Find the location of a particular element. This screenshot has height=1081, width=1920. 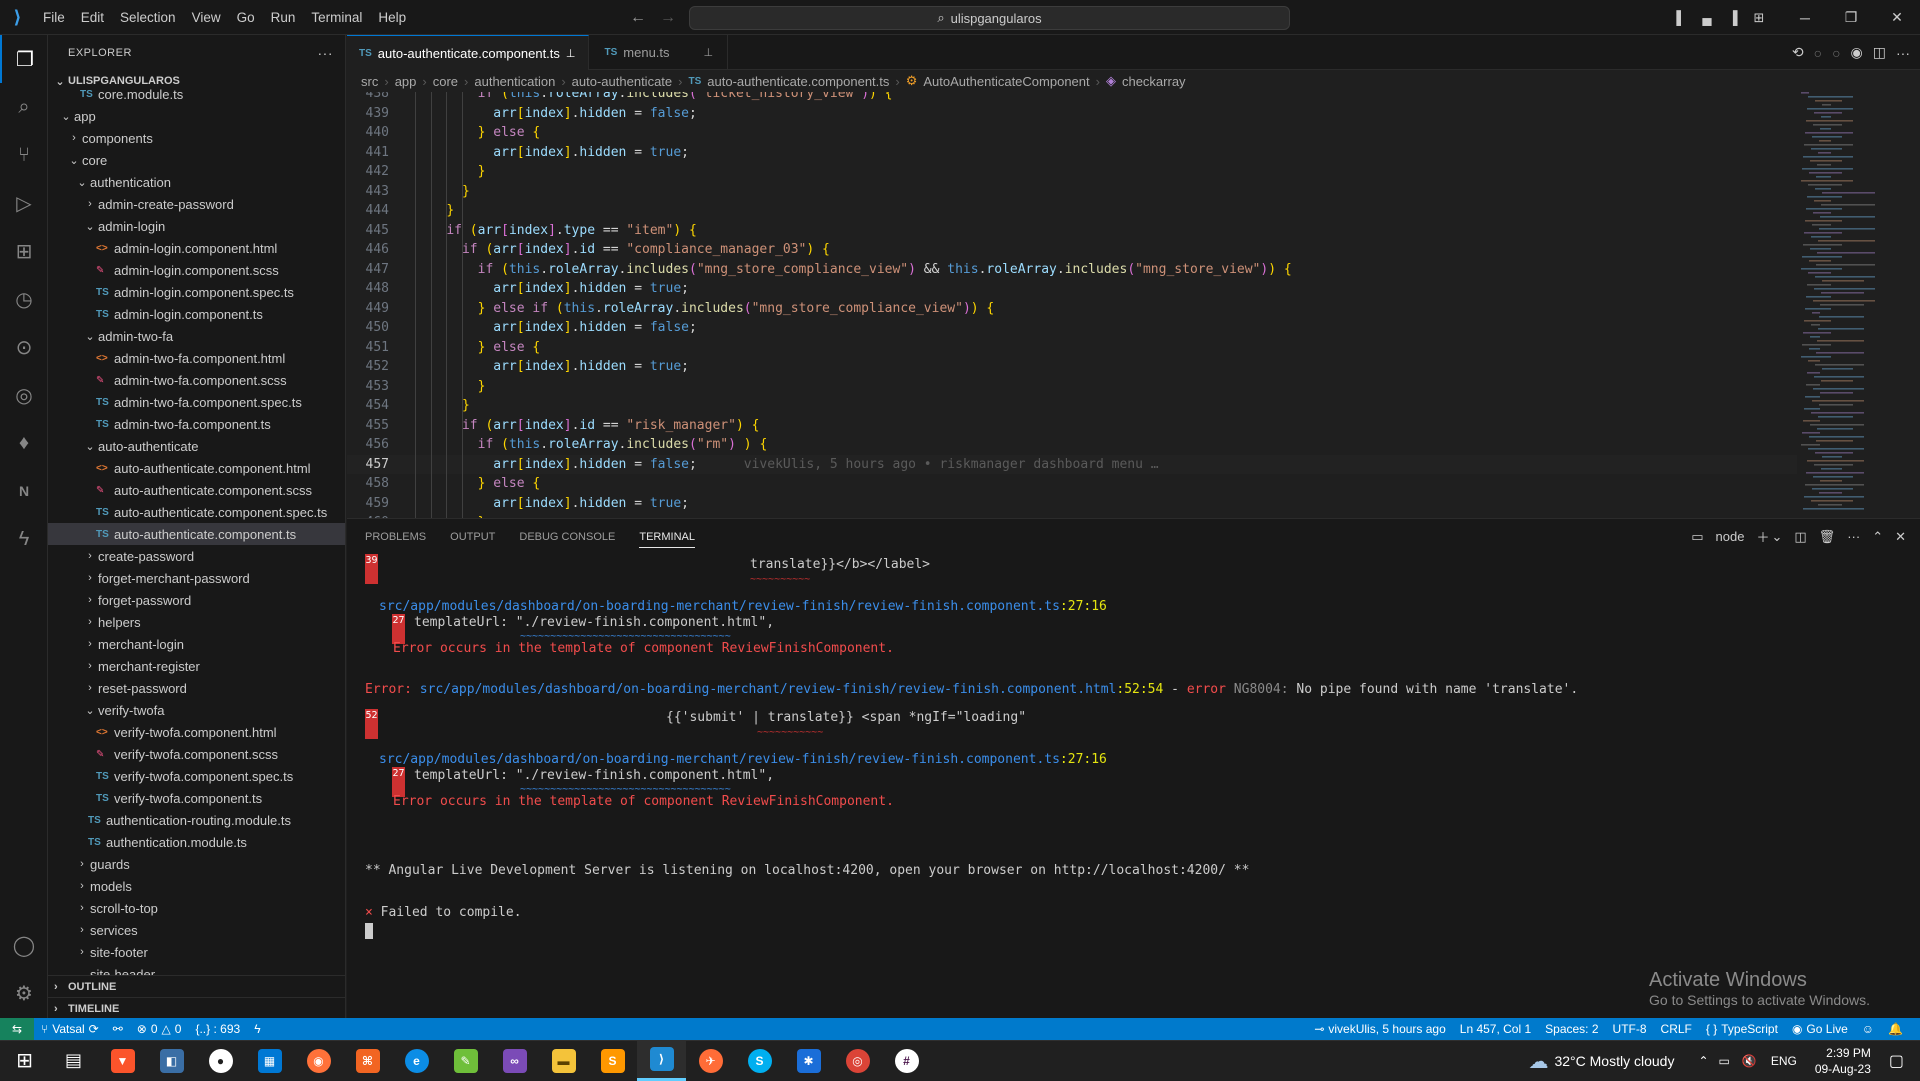

brave-browser-icon: ▼ is located at coordinates (122, 1061).